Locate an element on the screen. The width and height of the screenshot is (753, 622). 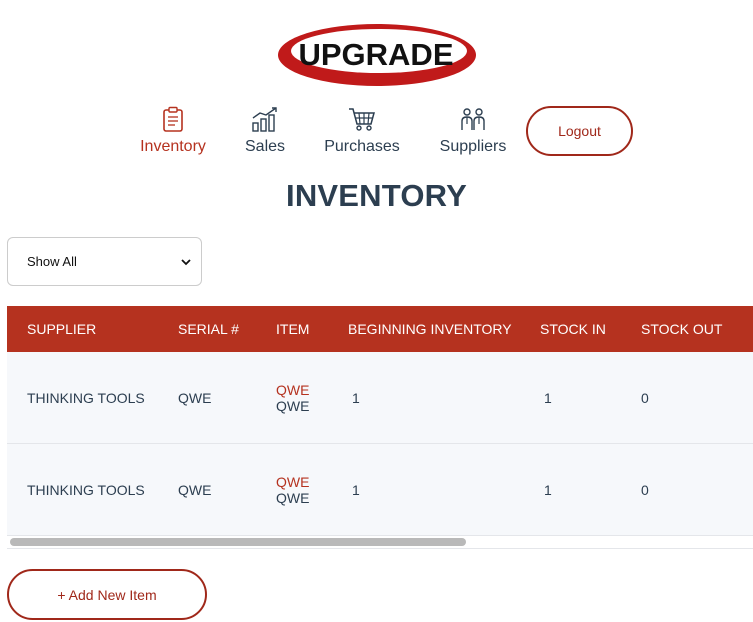
nav-item-purchases: Purchases is located at coordinates (362, 131).